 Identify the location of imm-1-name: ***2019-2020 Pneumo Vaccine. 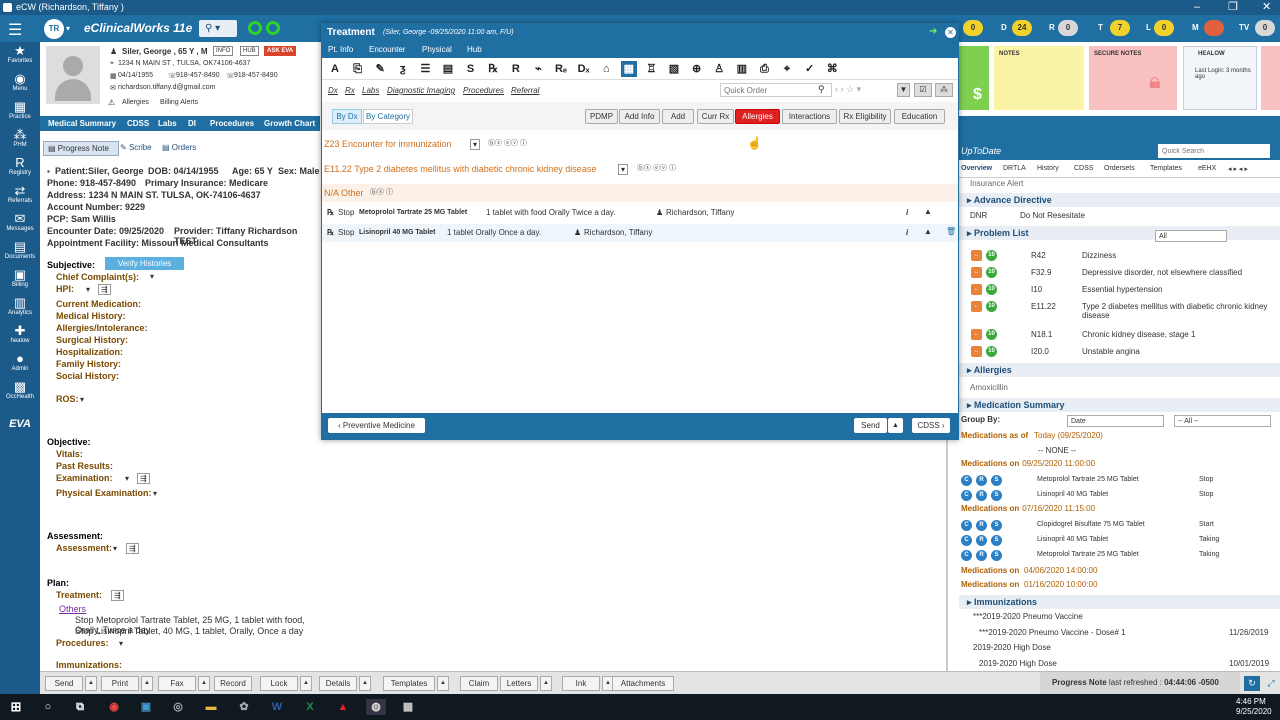
(1028, 616).